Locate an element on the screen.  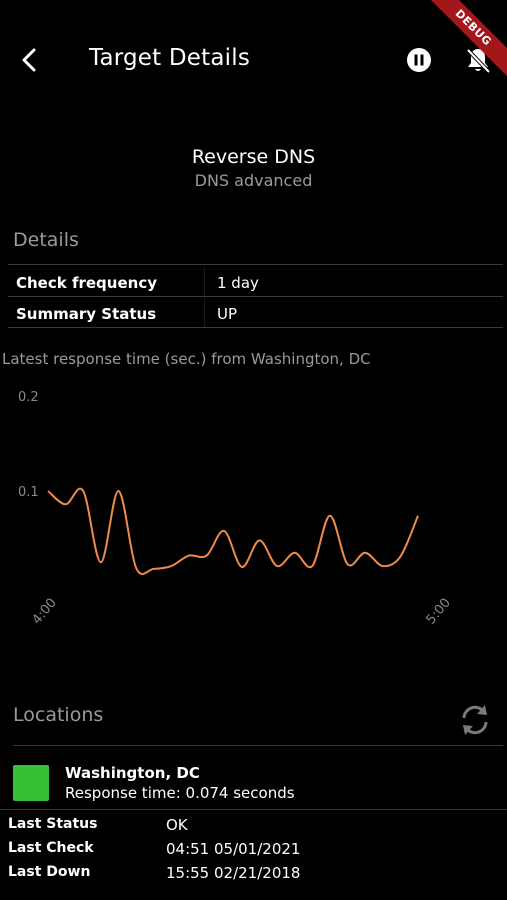
info-row-last-check: Last Check 04:51 05/01/2021 is located at coordinates (253, 852).